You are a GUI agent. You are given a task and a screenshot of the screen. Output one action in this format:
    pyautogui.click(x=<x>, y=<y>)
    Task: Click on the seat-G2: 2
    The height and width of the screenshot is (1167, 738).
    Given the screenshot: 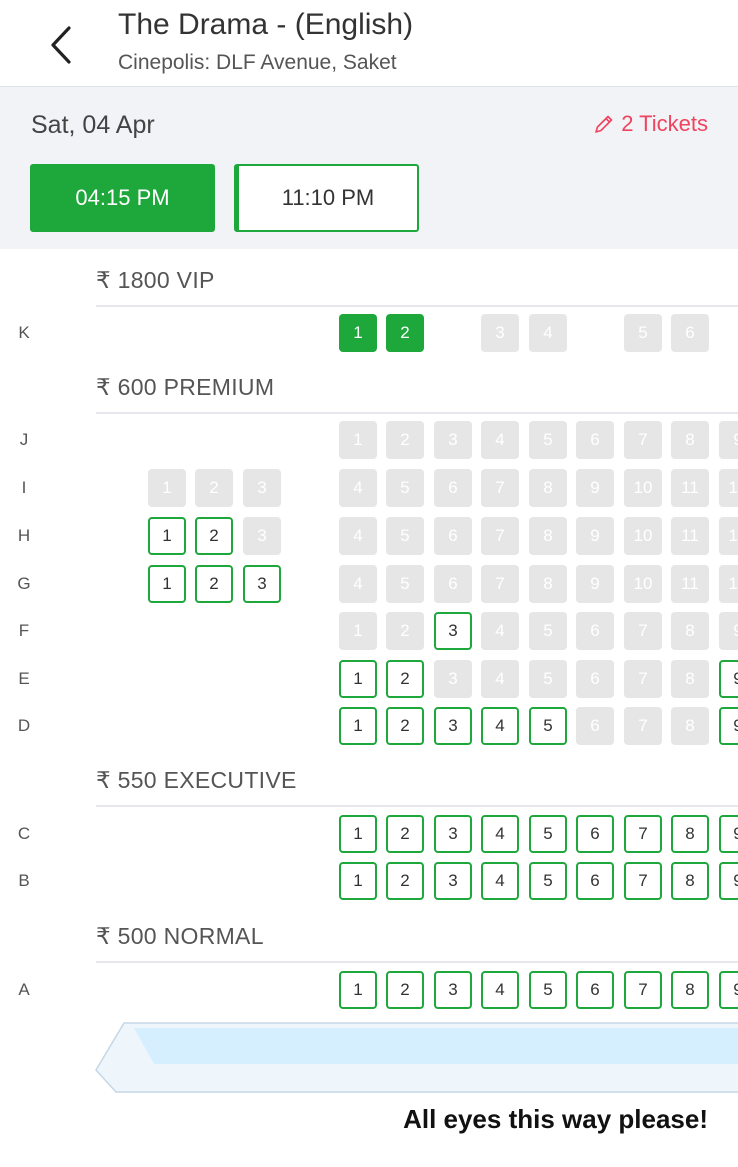 What is the action you would take?
    pyautogui.click(x=214, y=584)
    